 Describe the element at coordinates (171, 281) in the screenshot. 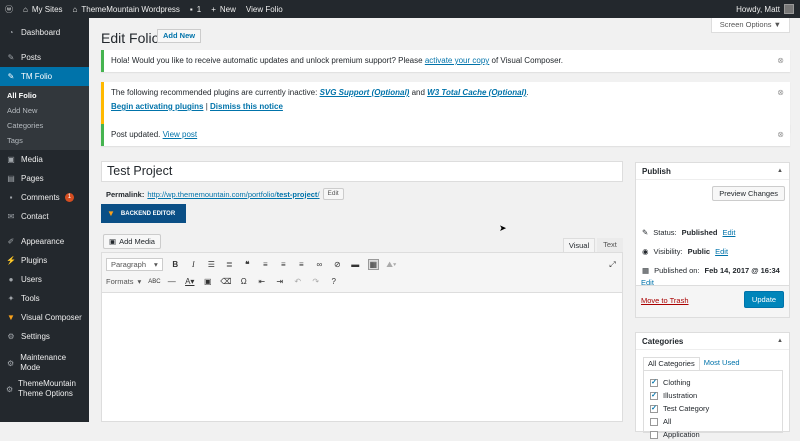

I see `horizontal-line-icon: —` at that location.